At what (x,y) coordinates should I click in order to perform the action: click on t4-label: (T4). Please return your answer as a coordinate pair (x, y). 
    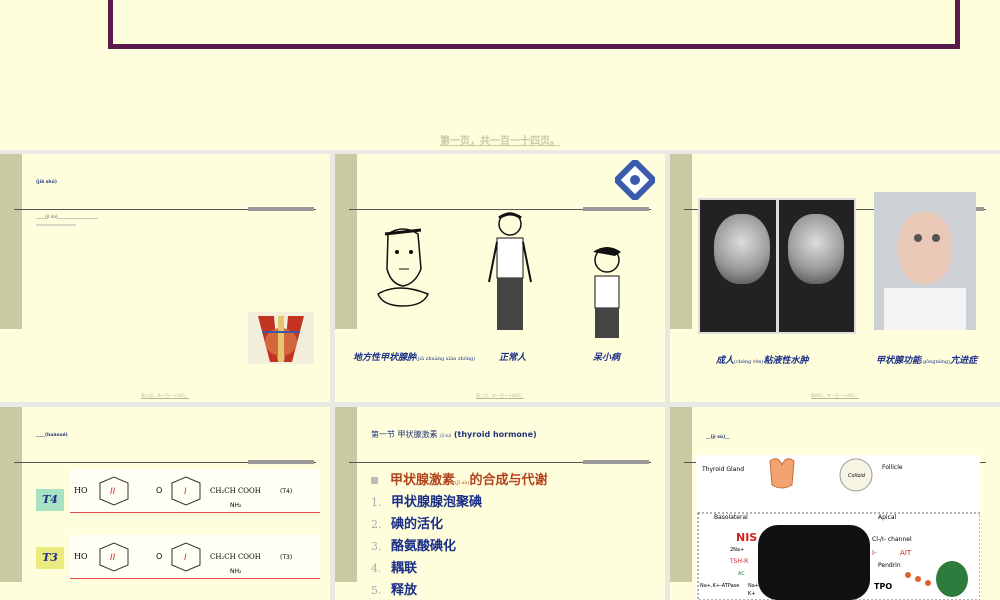
    Looking at the image, I should click on (286, 491).